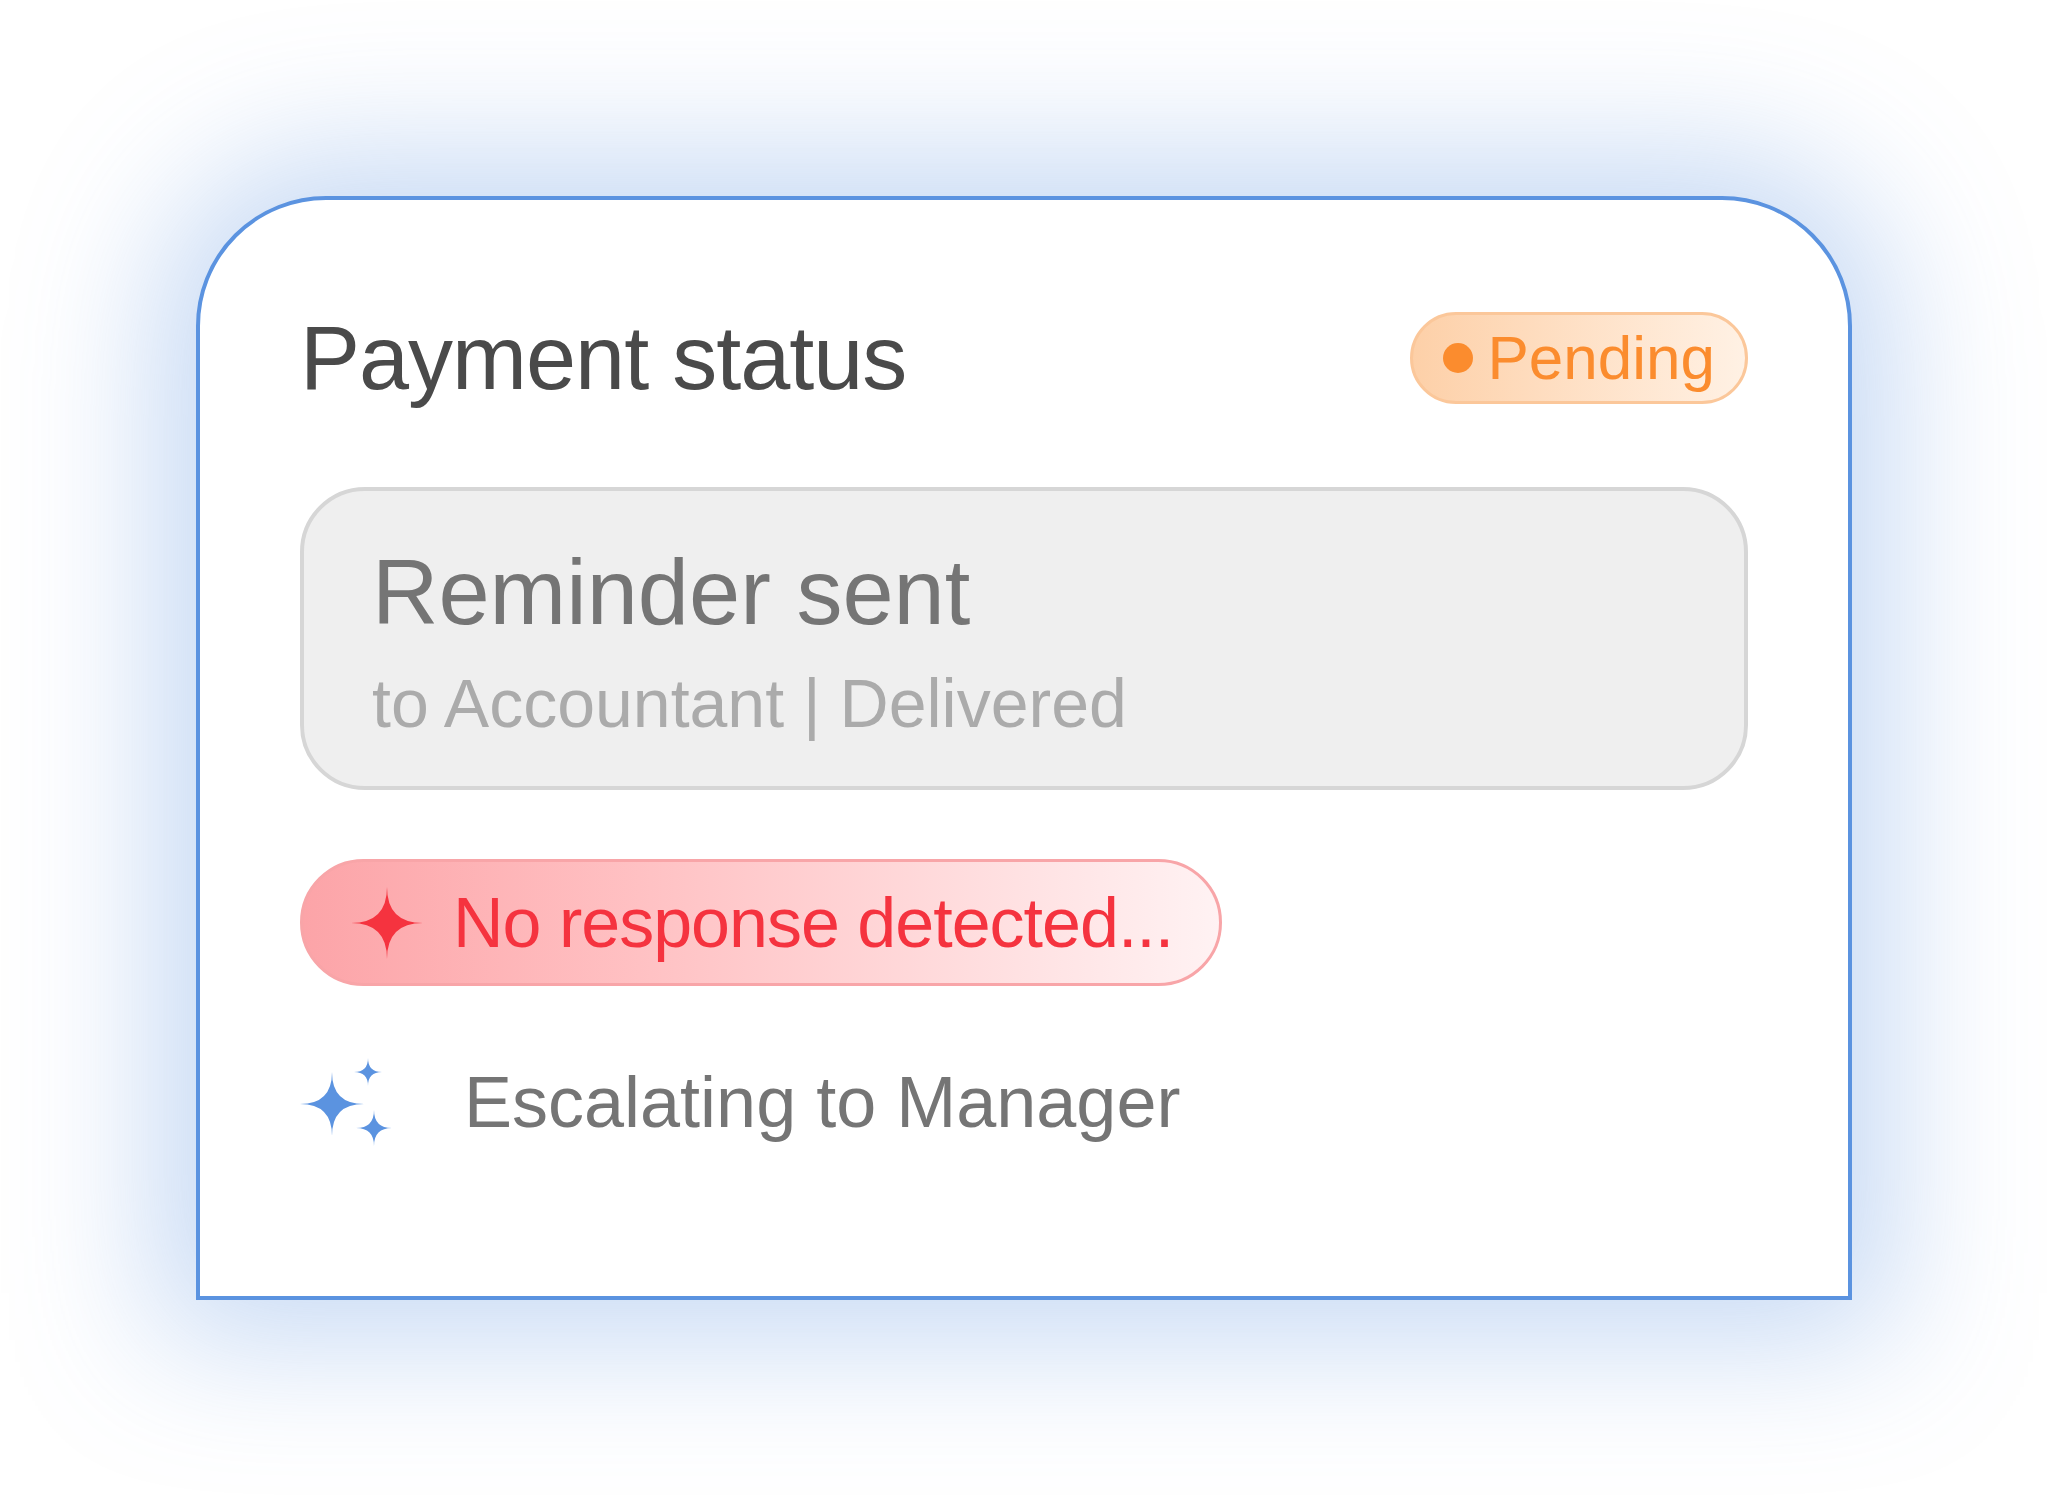 This screenshot has height=1496, width=2048. What do you see at coordinates (672, 592) in the screenshot?
I see `reminder-title: Reminder sent` at bounding box center [672, 592].